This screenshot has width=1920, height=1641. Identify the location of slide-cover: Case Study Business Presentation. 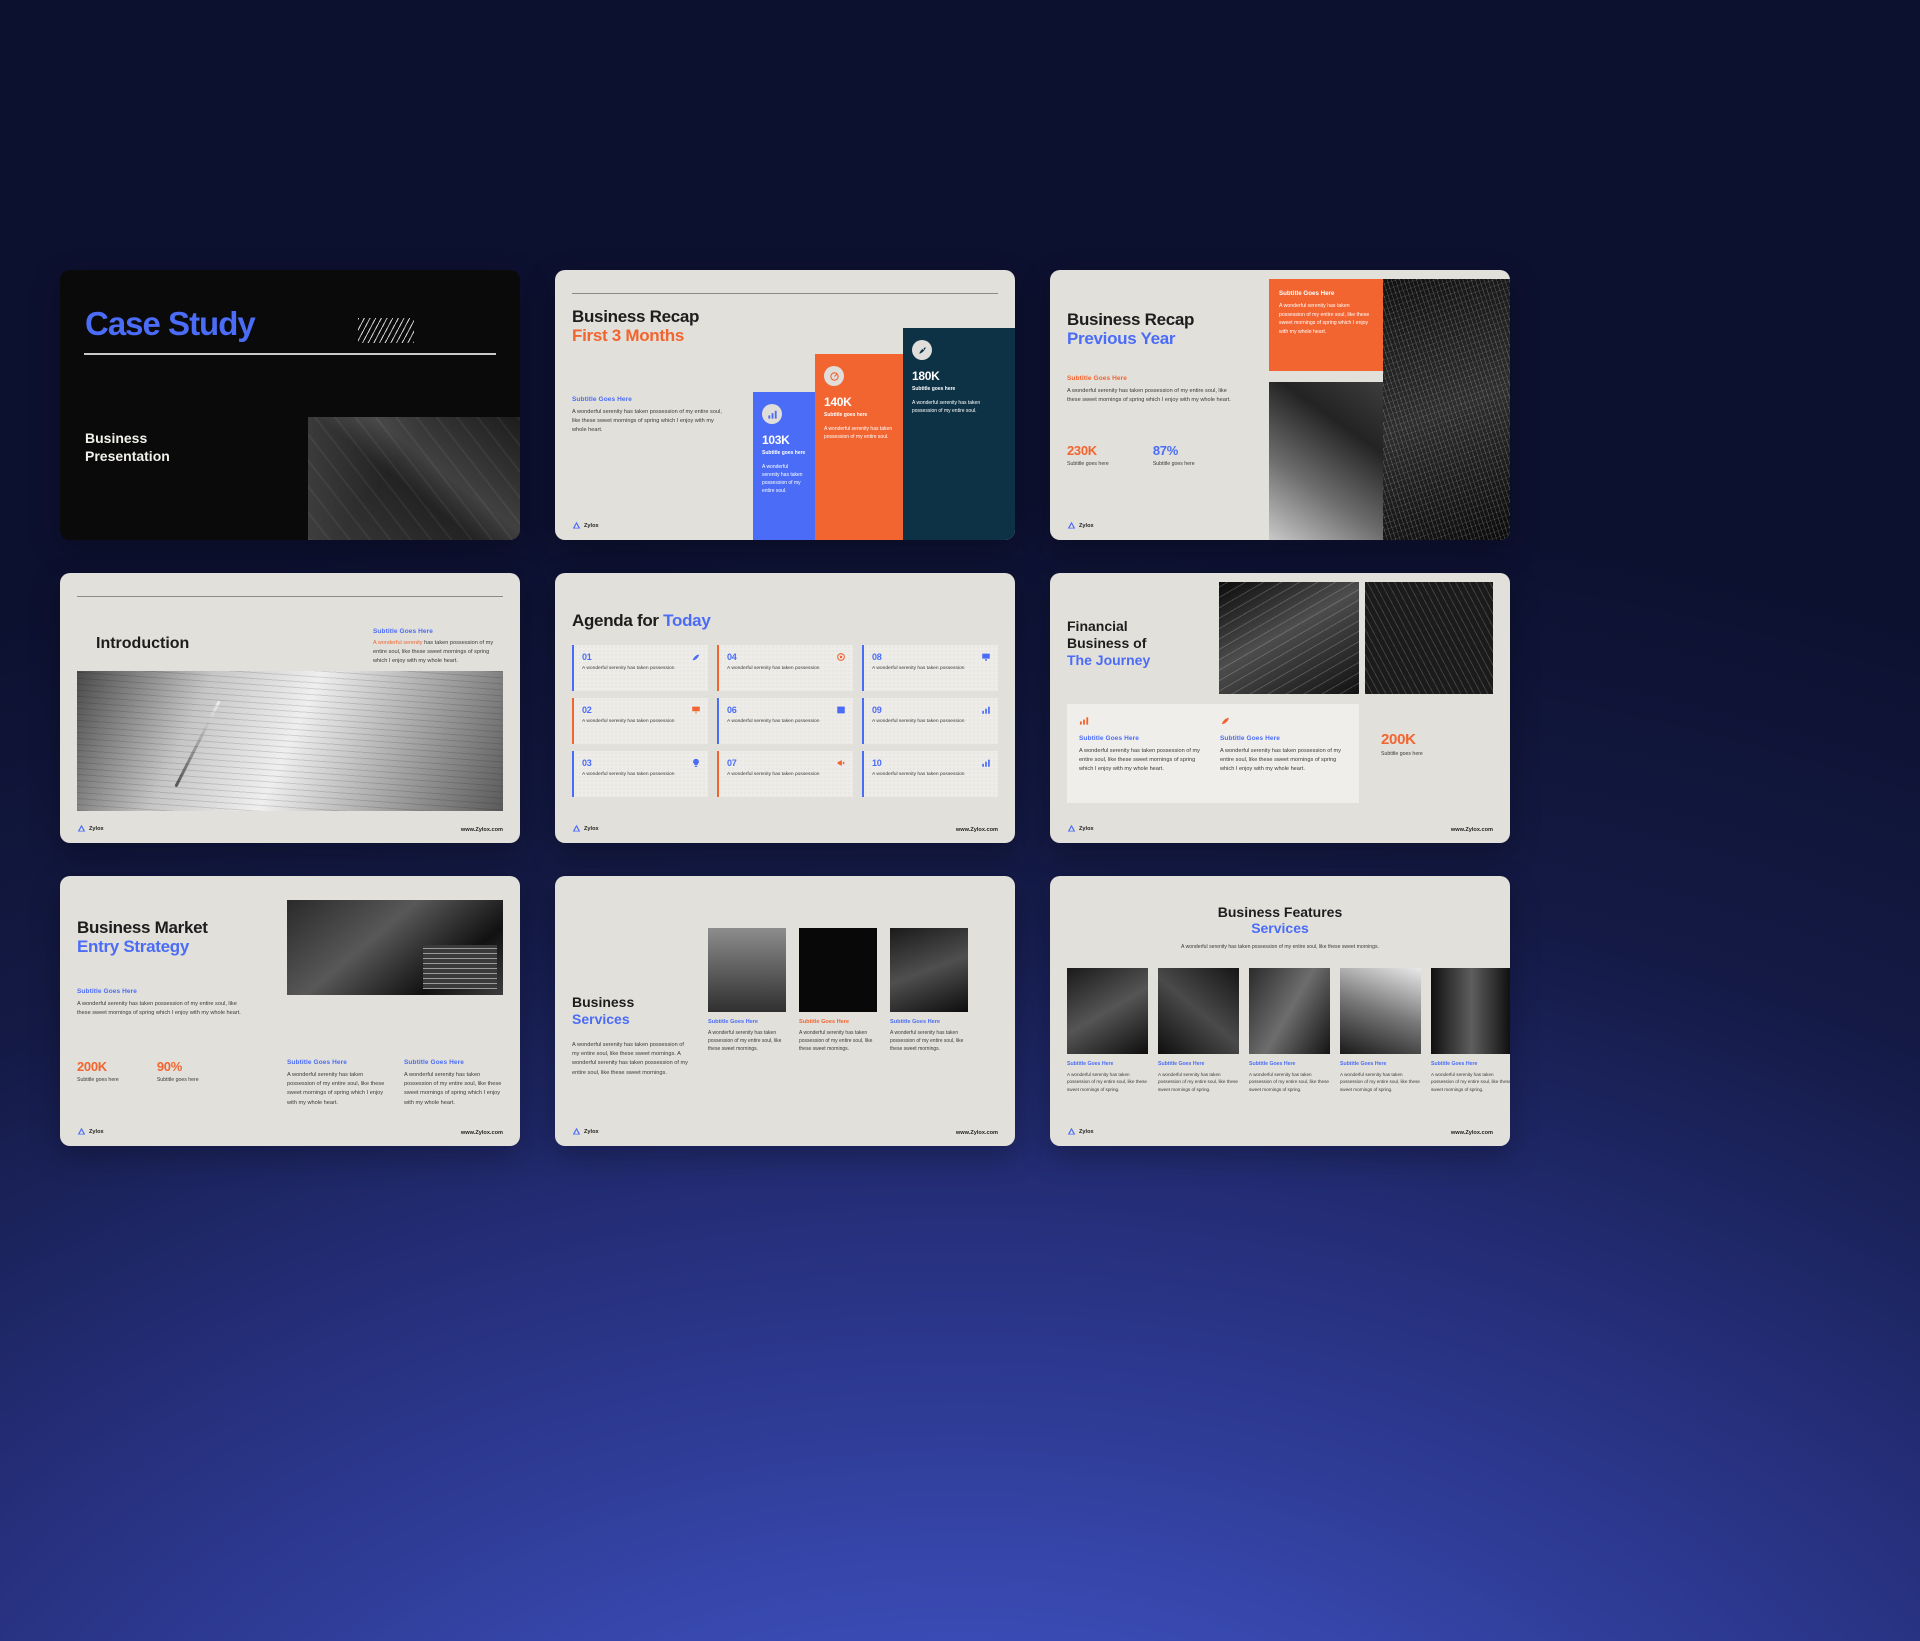
(290, 405).